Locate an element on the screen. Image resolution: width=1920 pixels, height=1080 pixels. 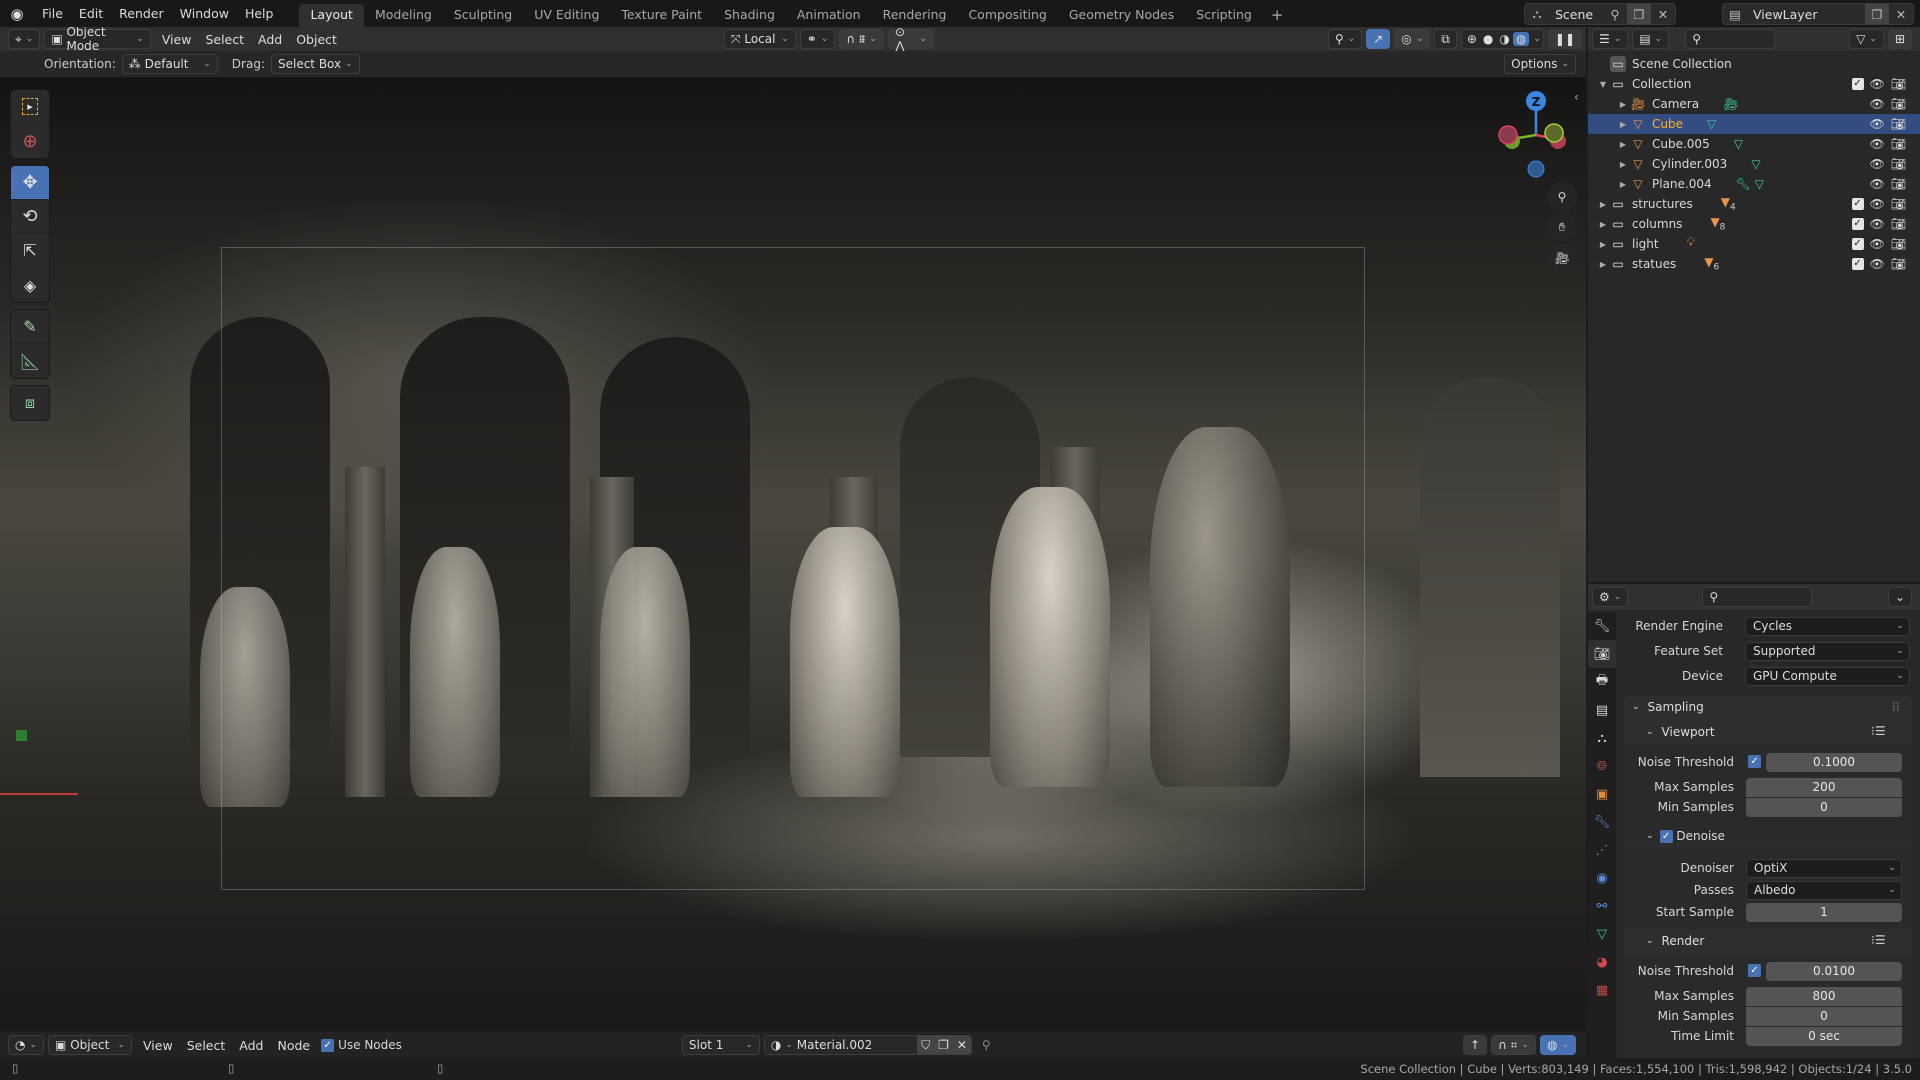
start-sample-field: 1 is located at coordinates (1824, 912).